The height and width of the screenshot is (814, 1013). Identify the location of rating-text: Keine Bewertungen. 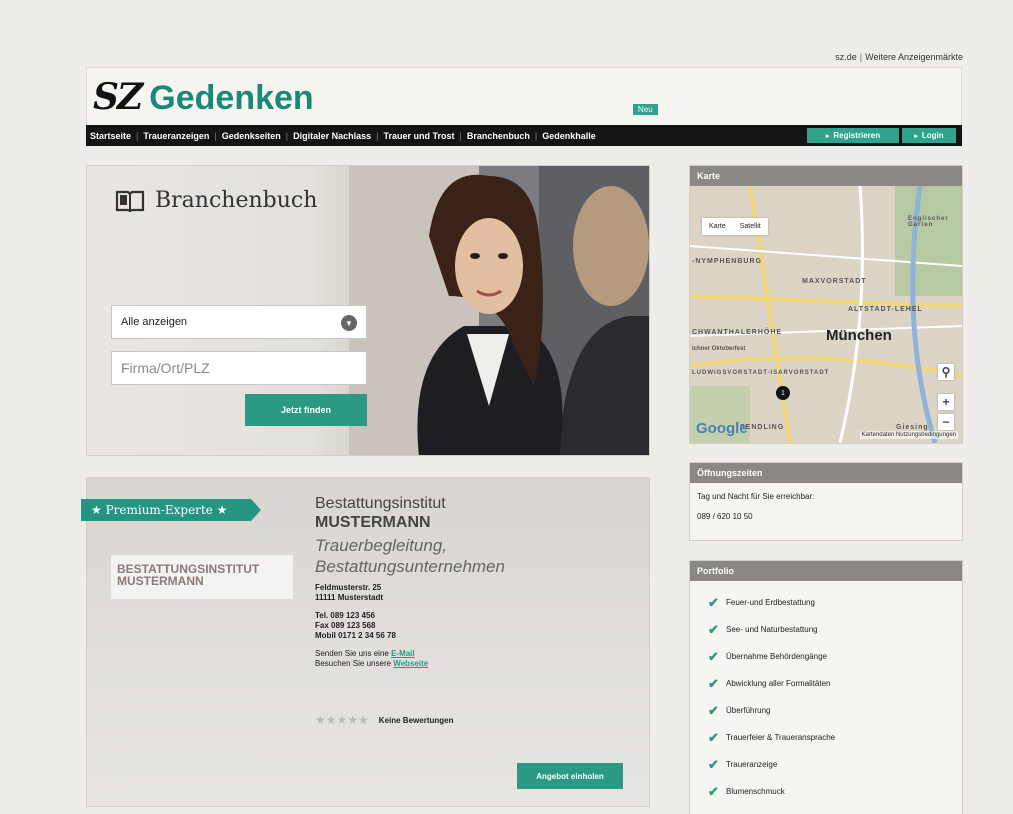
(416, 720).